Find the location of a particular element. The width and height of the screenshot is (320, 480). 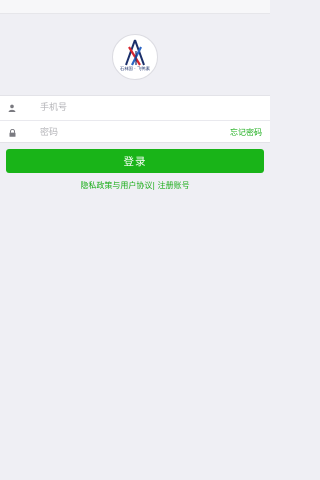

logo-emblem-icon is located at coordinates (135, 52).